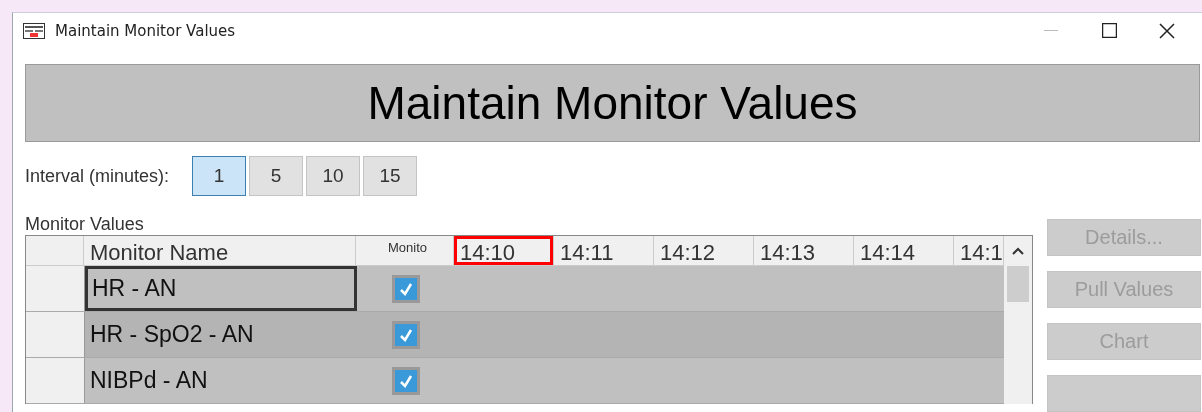  Describe the element at coordinates (97, 176) in the screenshot. I see `interval-label: Interval (minutes):` at that location.